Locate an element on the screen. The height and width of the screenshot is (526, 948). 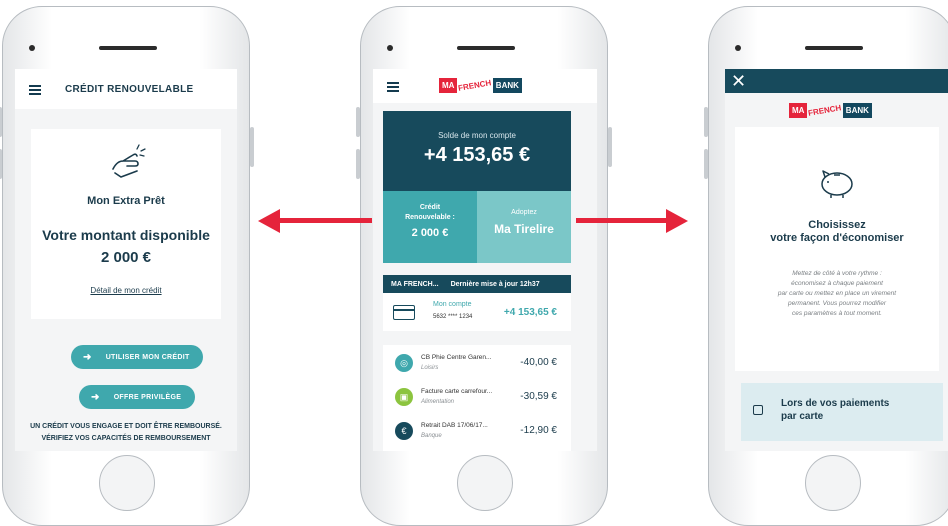
savings-title: Choisissez votre façon d'économiser is located at coordinates (837, 232).